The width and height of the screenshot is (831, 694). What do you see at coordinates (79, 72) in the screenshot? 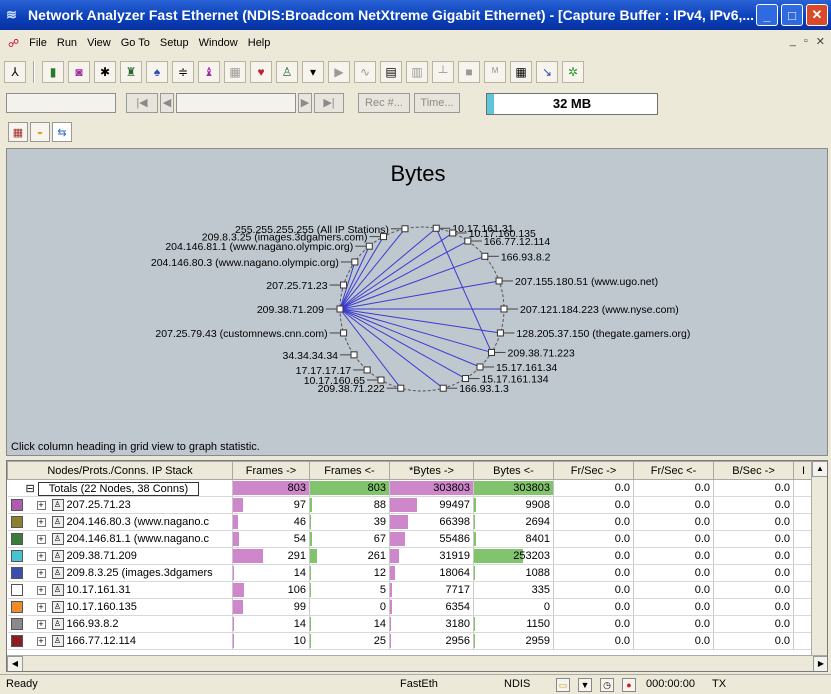
I see `monitor-icon: ◙` at bounding box center [79, 72].